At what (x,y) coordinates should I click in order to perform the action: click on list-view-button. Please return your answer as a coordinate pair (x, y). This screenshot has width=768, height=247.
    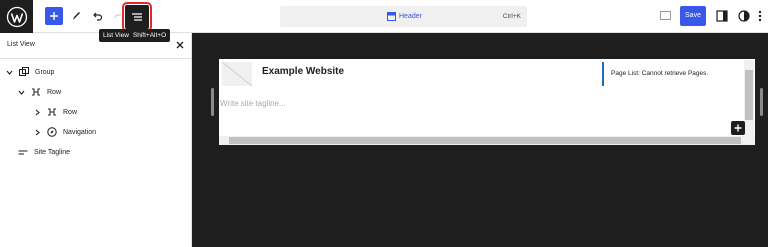
    Looking at the image, I should click on (137, 17).